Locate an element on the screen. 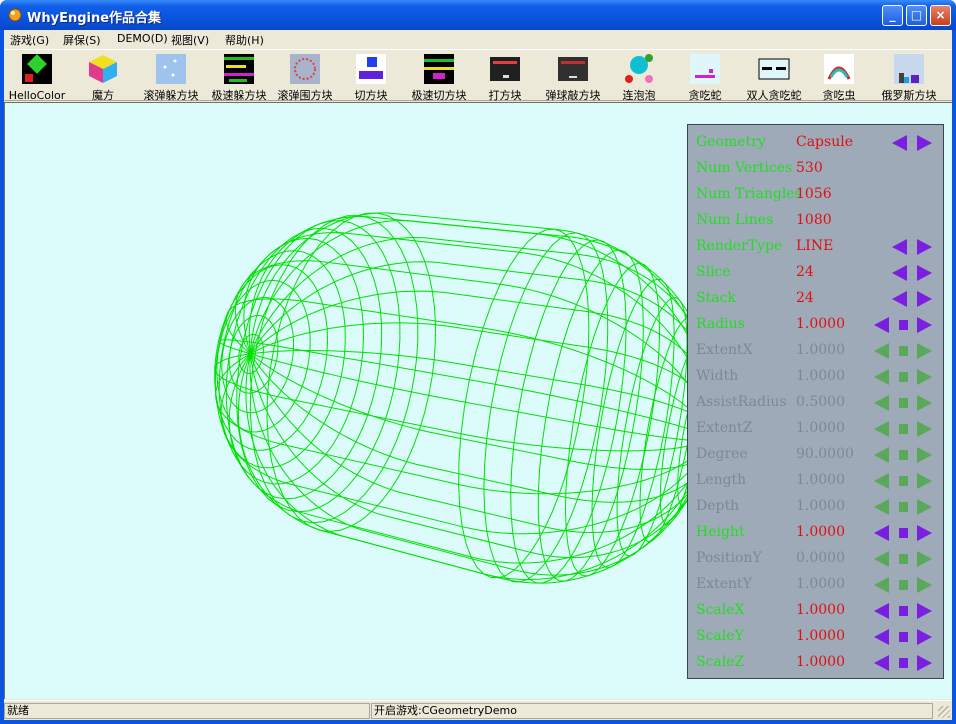 Image resolution: width=956 pixels, height=724 pixels. toolbar-button-7: 极速切方块 is located at coordinates (439, 77).